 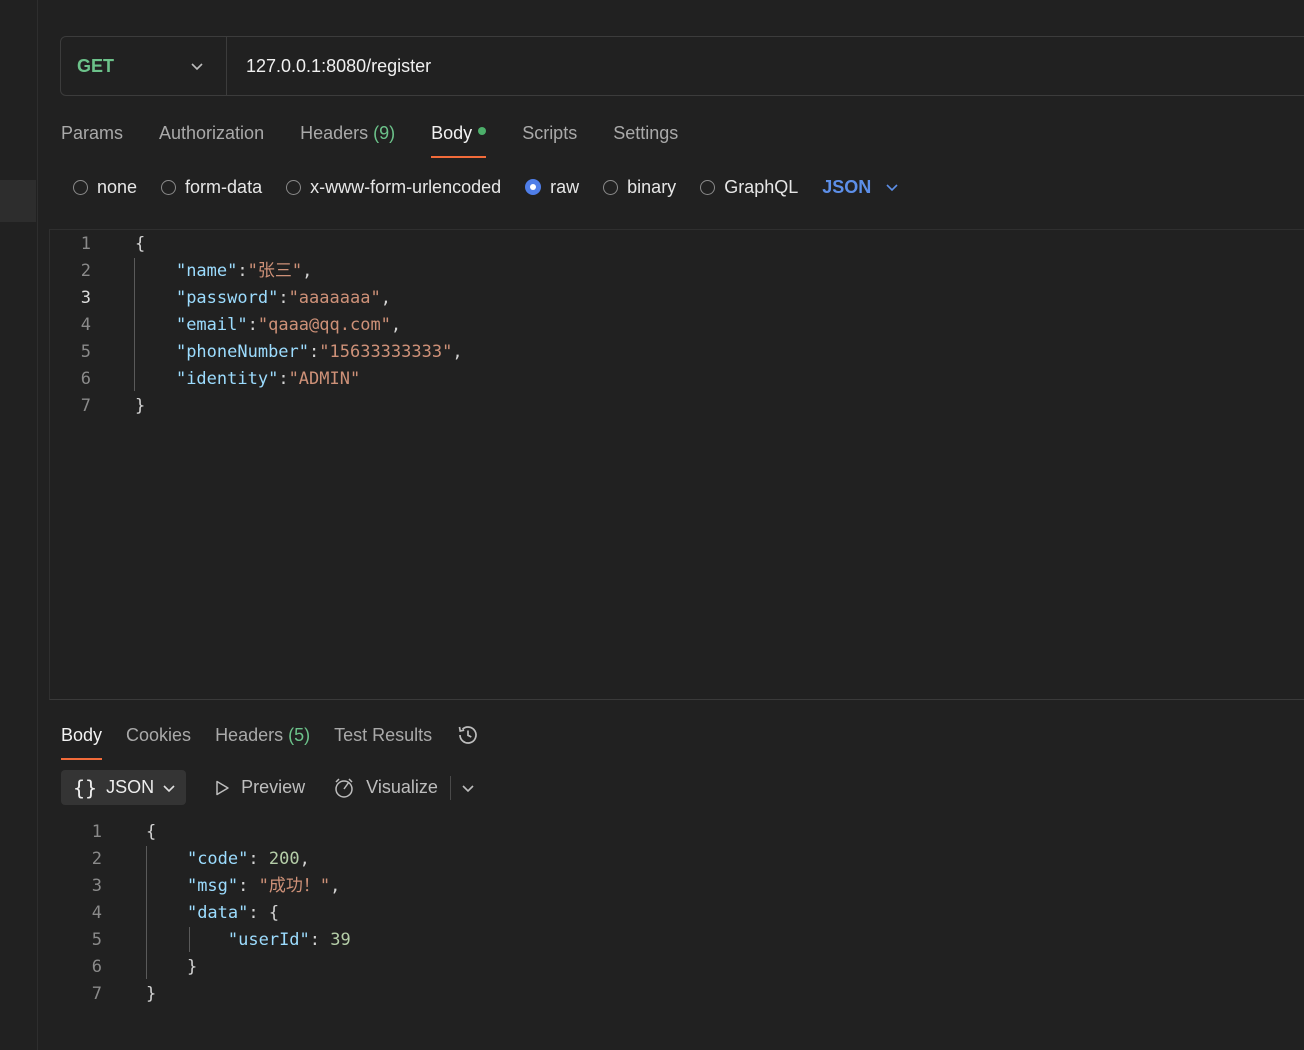 I want to click on code-line: 3 "password":"aaaaaaa",, so click(x=661, y=298).